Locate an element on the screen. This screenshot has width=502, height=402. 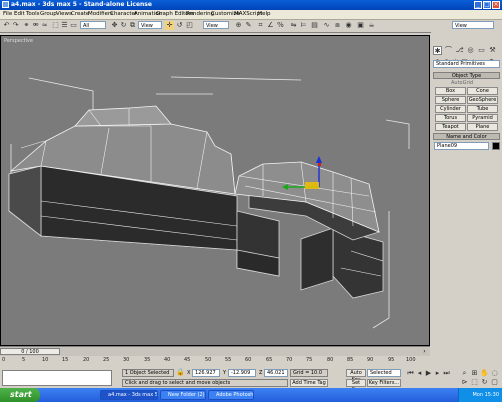
next-frame-button-icon: ▸ is located at coordinates (437, 373).